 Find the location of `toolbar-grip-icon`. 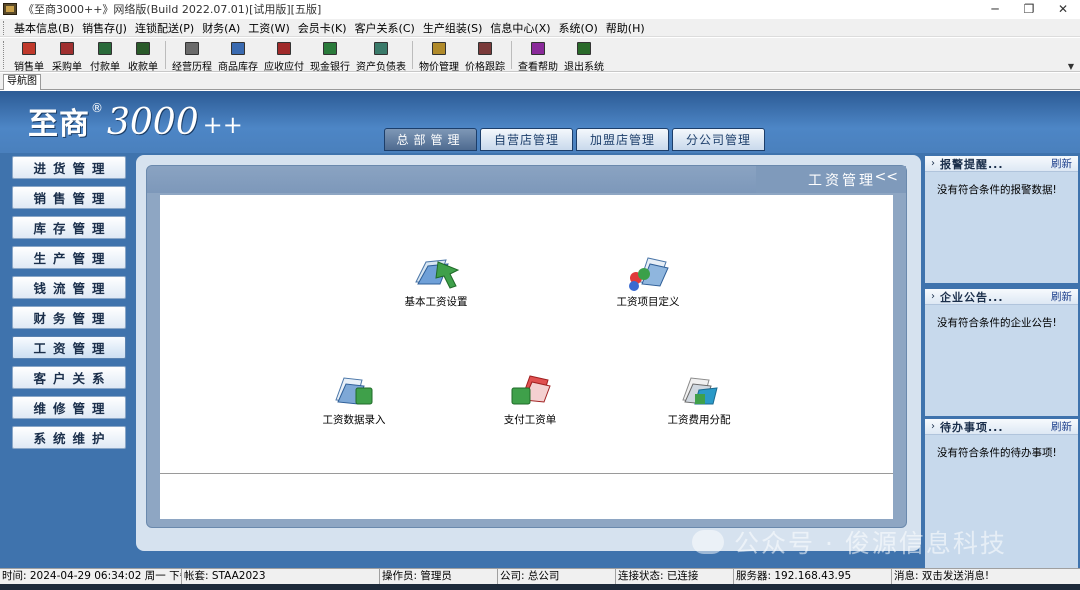

toolbar-grip-icon is located at coordinates (4, 55).